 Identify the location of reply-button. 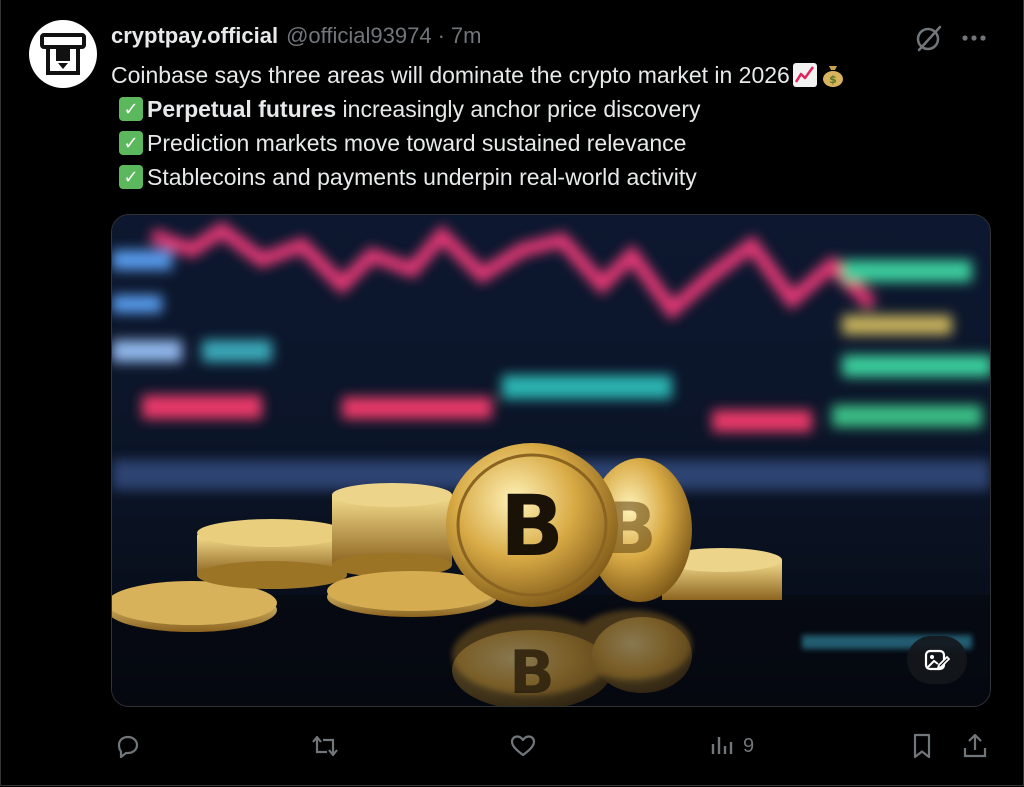
(127, 746).